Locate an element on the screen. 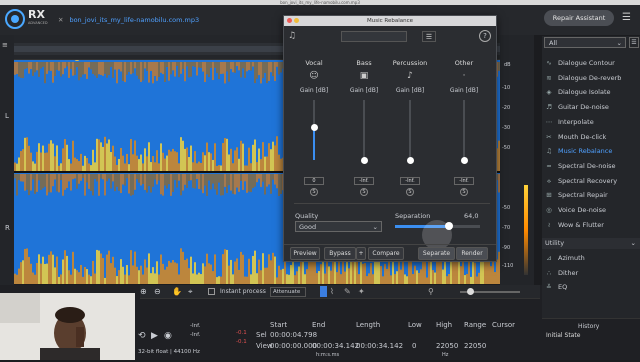 The width and height of the screenshot is (640, 362). module-item: ≀ Wow & Flutter is located at coordinates (591, 225).